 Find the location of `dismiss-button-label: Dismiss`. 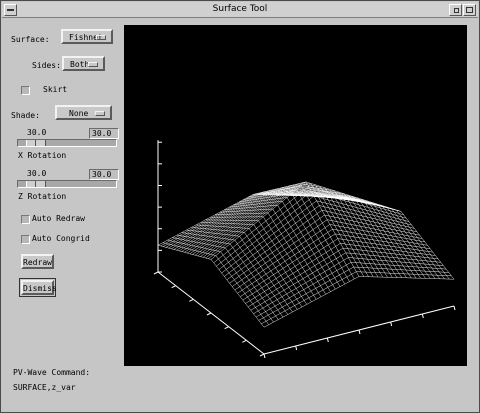

dismiss-button-label: Dismiss is located at coordinates (40, 288).